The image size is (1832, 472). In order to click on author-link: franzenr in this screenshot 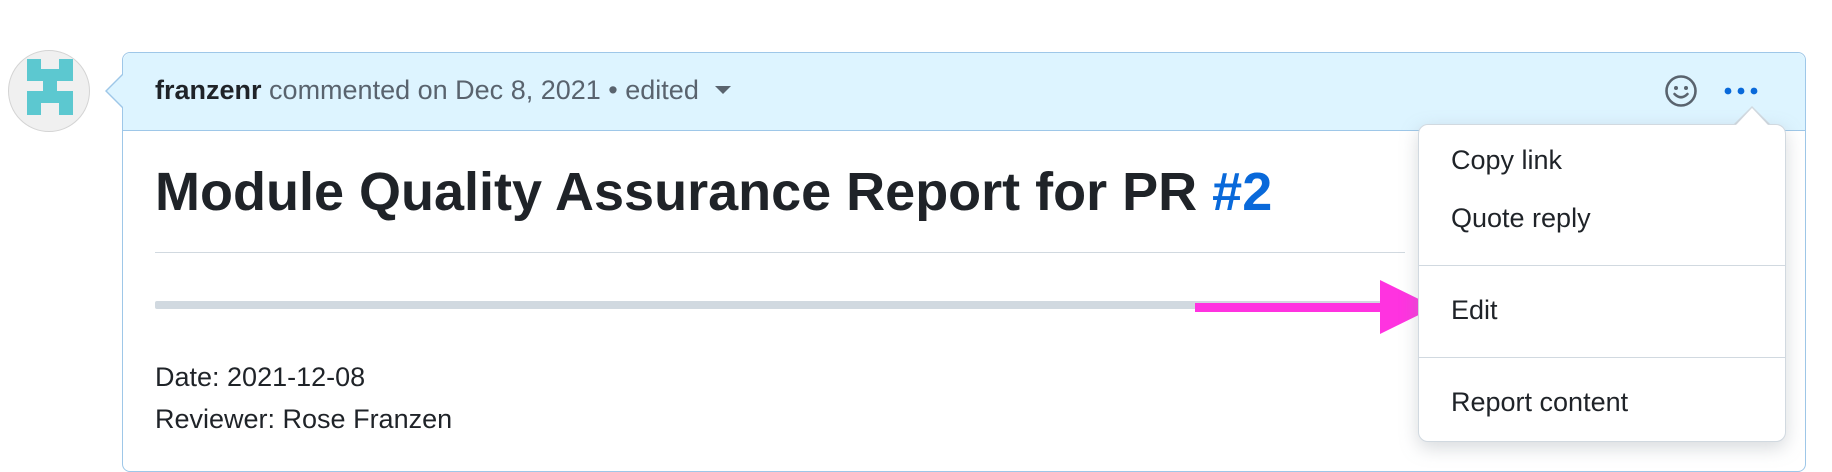, I will do `click(208, 90)`.